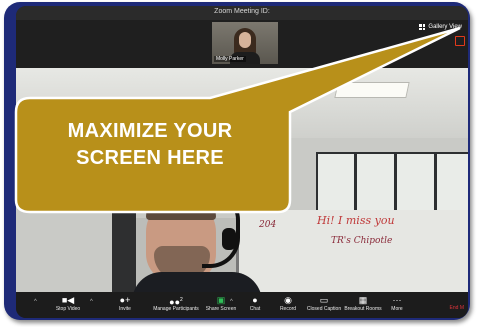 This screenshot has height=327, width=478. I want to click on chat-label: Chat, so click(255, 309).